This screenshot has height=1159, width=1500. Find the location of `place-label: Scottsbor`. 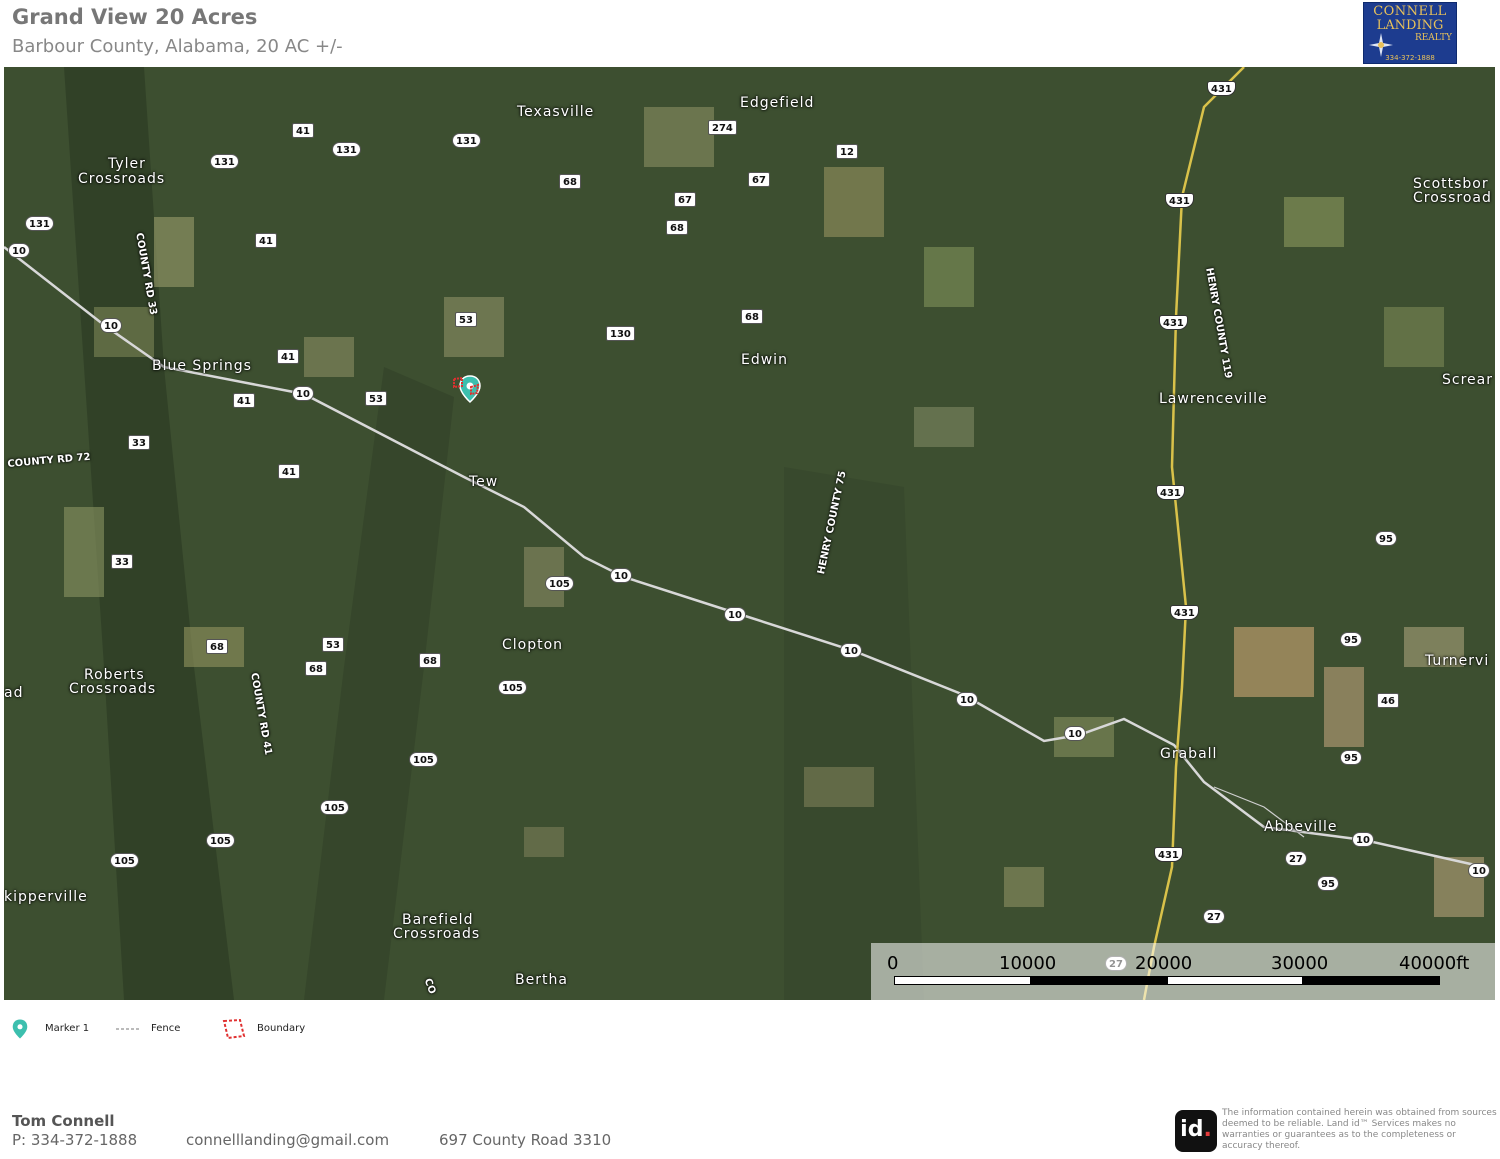

place-label: Scottsbor is located at coordinates (1451, 184).